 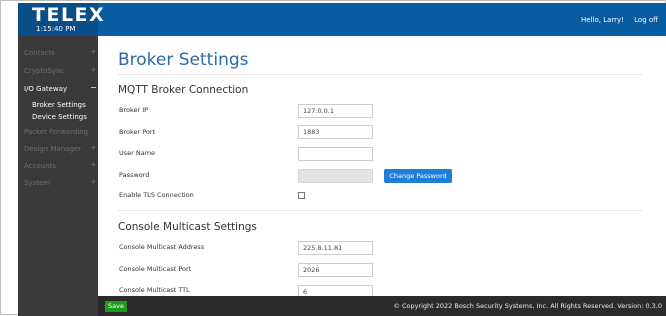 I want to click on log-off-link: Log off, so click(x=646, y=20).